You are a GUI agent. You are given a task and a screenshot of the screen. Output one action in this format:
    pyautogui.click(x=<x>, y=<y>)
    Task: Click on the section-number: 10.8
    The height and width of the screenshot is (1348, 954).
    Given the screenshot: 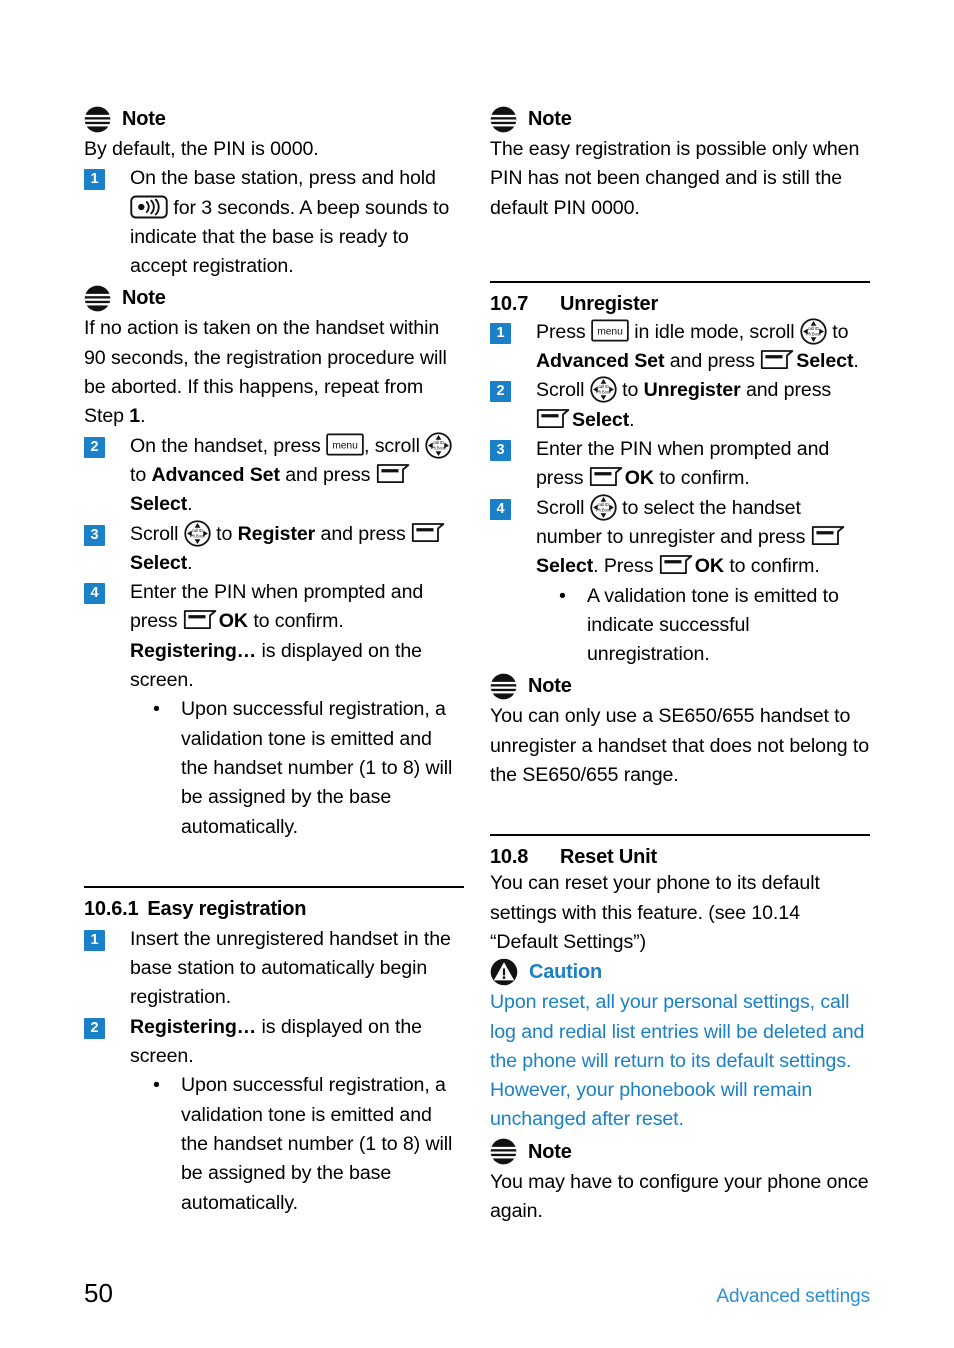 What is the action you would take?
    pyautogui.click(x=509, y=857)
    